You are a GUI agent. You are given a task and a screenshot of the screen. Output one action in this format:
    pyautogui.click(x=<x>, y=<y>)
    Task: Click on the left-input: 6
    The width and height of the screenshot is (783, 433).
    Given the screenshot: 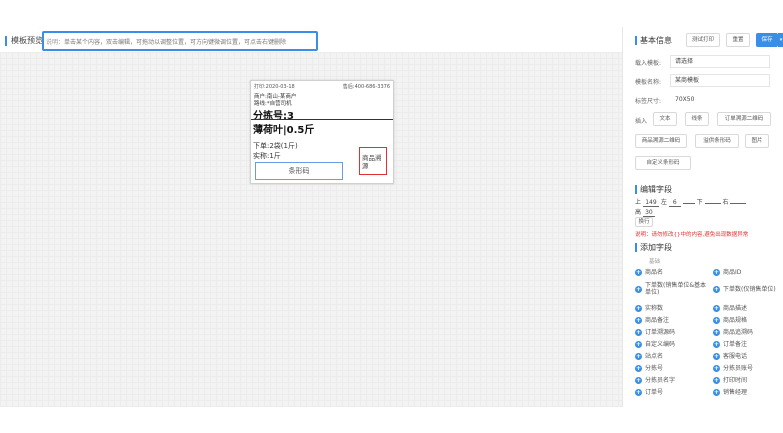 What is the action you would take?
    pyautogui.click(x=674, y=203)
    